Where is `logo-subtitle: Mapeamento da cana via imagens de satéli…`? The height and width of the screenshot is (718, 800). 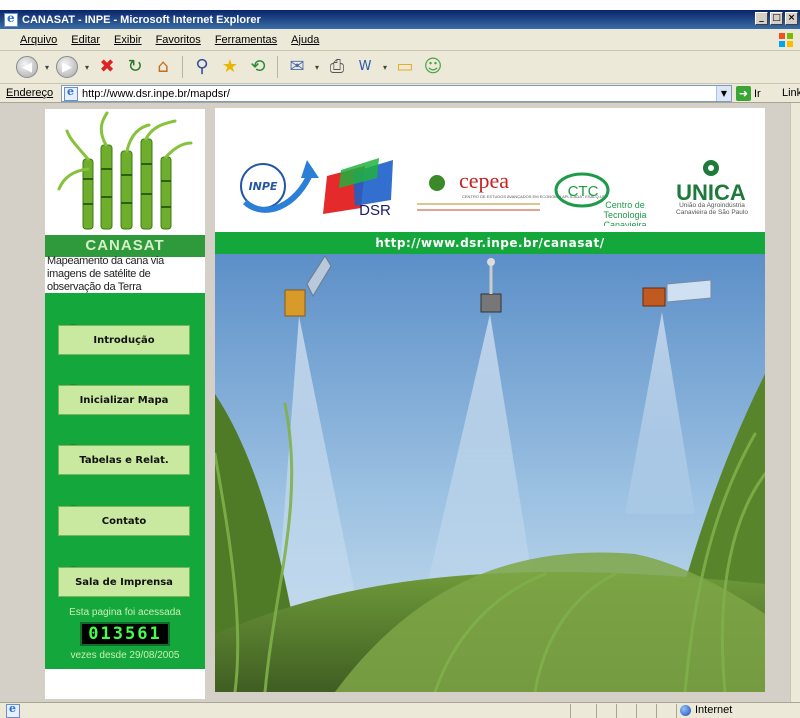
logo-subtitle: Mapeamento da cana via imagens de satéli… is located at coordinates (105, 274).